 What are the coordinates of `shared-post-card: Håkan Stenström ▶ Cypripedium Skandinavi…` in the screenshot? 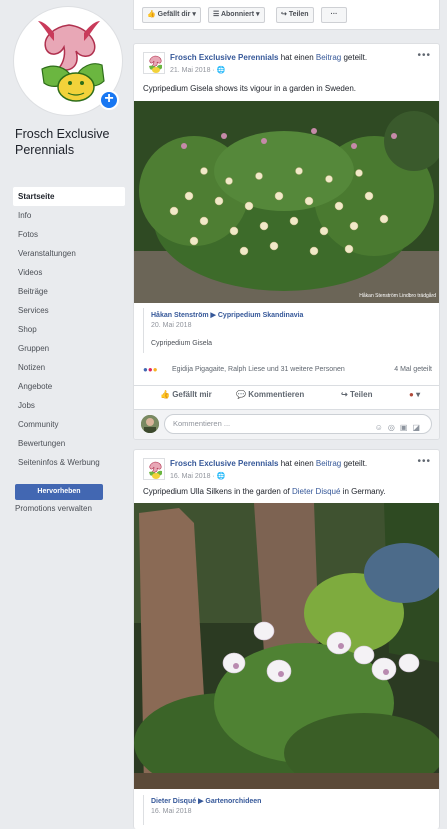 It's located at (287, 330).